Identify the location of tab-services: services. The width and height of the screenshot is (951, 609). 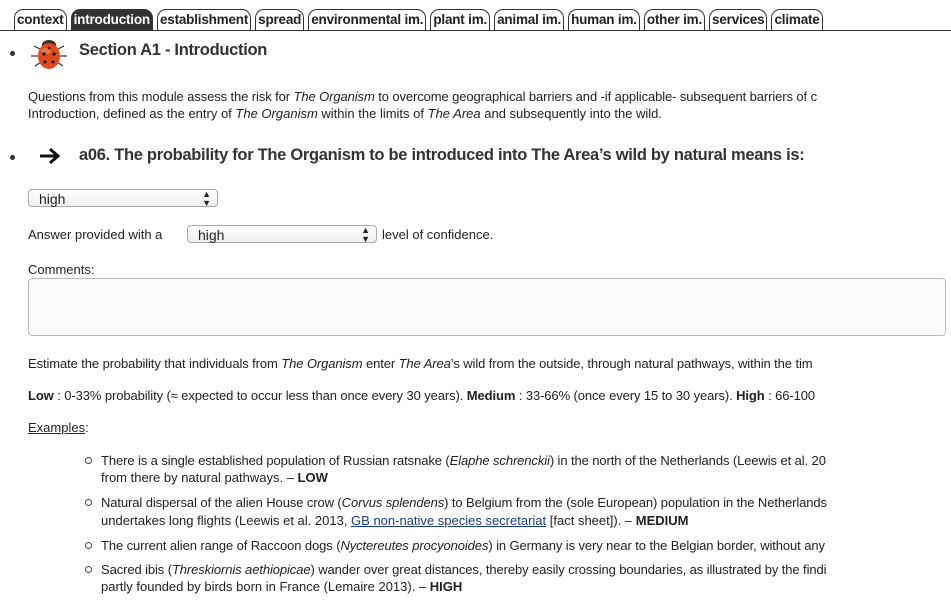
(738, 19).